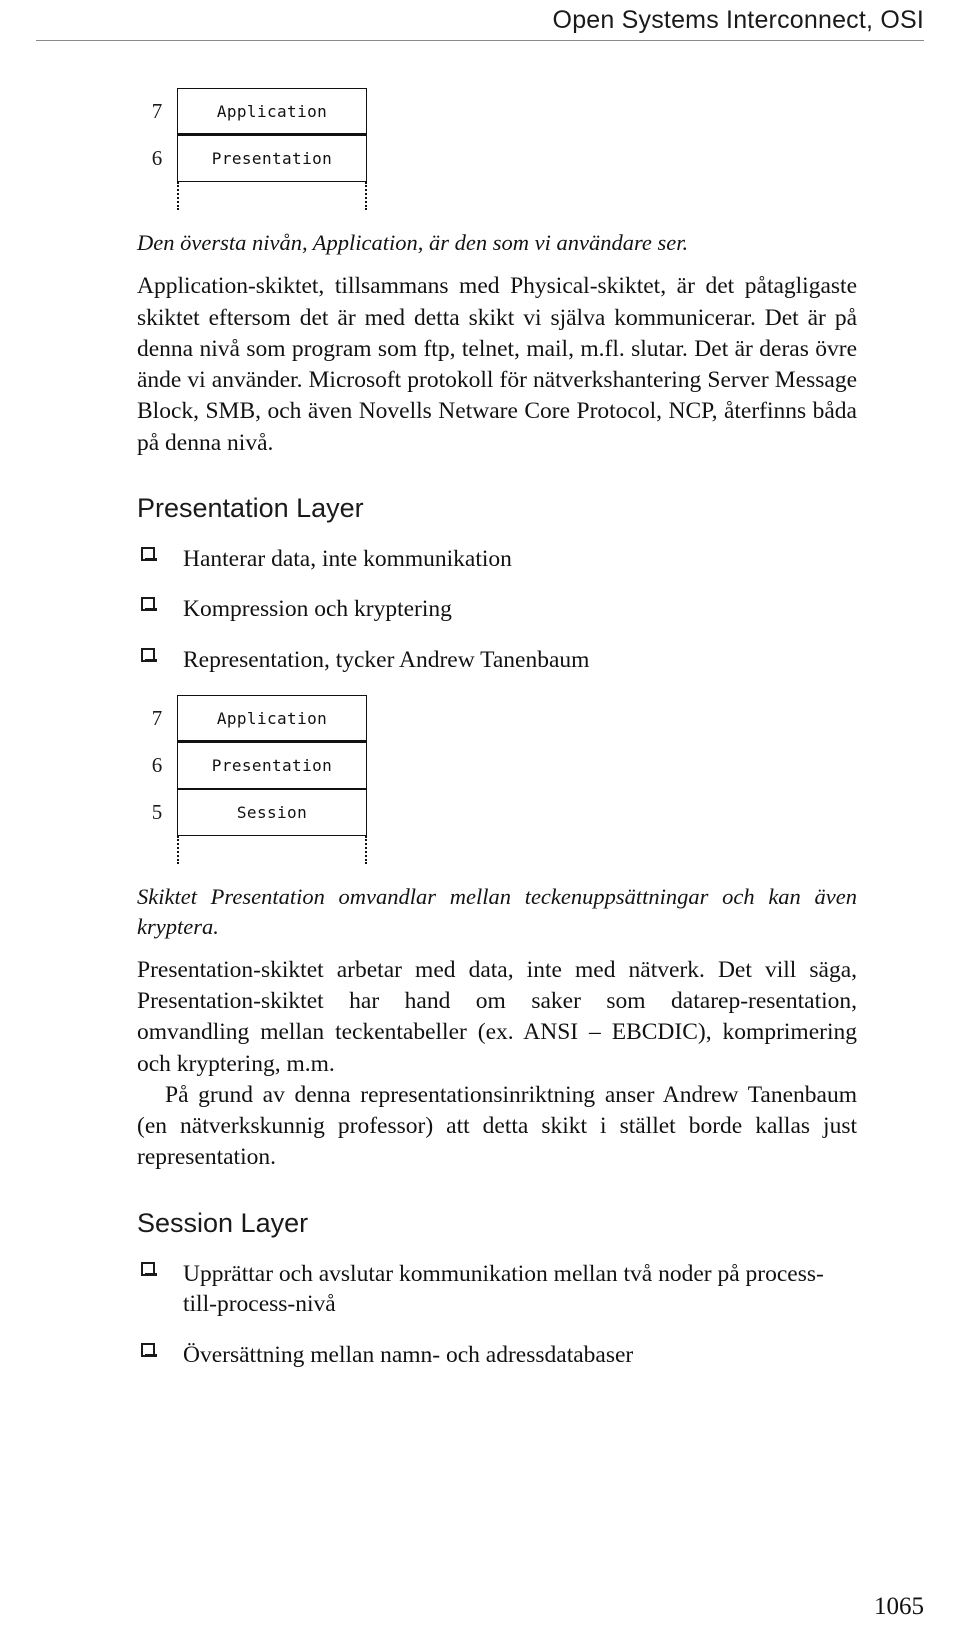  I want to click on osi-stack-figure-1: 7 Application 6 Presentation, so click(252, 152).